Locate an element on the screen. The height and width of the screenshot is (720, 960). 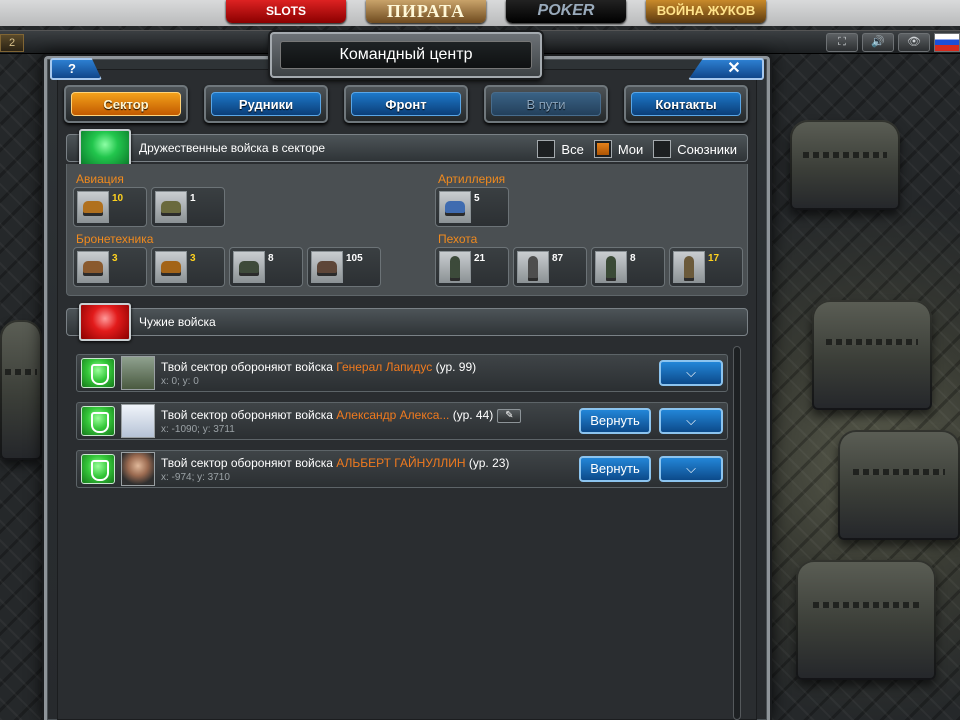
defender-coords: x: -1090; y: 3711 is located at coordinates (198, 429).